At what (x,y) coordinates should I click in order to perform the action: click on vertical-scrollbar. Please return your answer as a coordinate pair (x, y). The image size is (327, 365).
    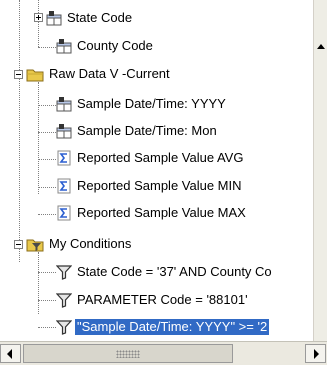
    Looking at the image, I should click on (320, 170).